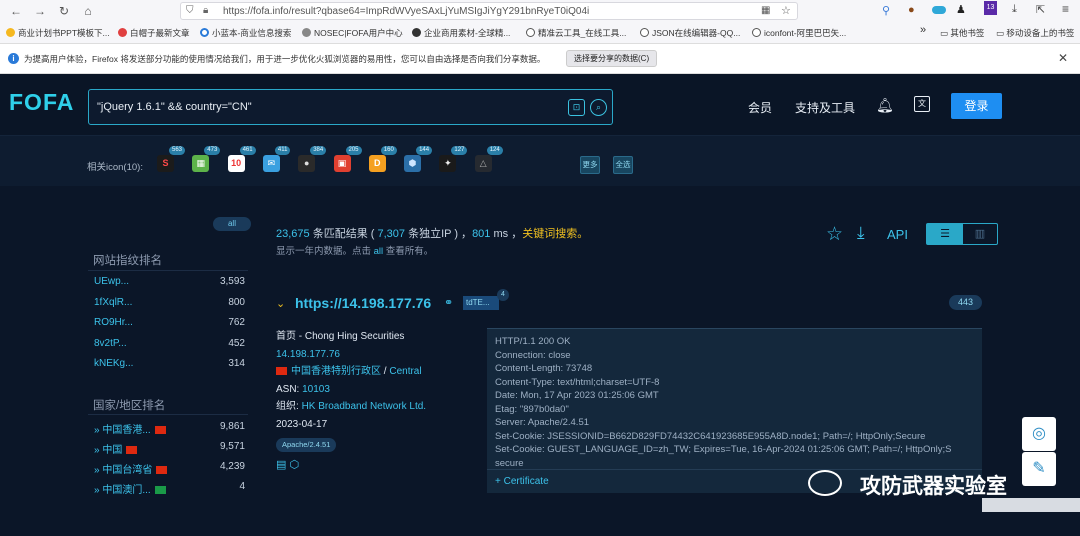  I want to click on search-query: "jQuery 1.6.1" && country="CN", so click(174, 107).